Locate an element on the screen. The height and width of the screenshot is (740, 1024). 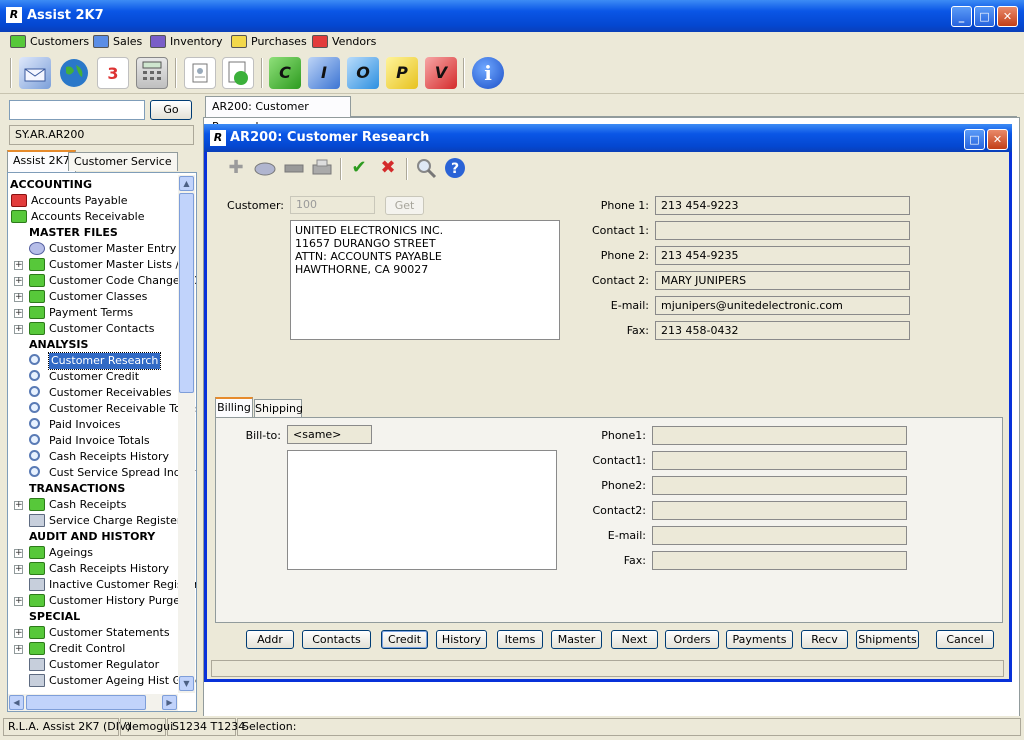
calculator-icon is located at coordinates (152, 73).